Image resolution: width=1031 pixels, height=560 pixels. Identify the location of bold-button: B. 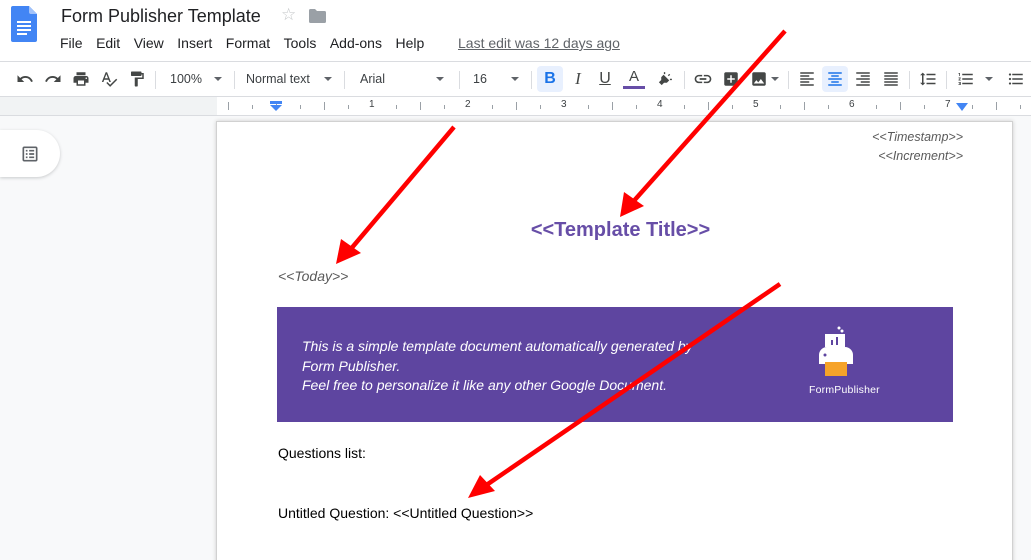
(550, 79).